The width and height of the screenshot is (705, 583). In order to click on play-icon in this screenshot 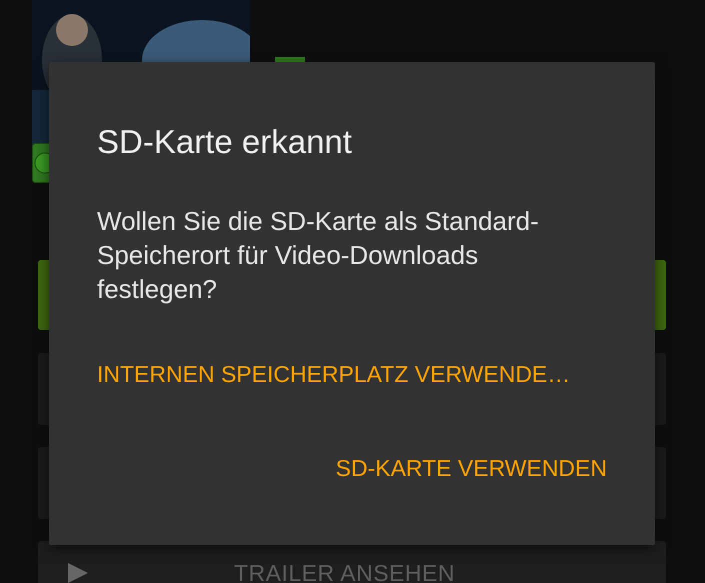, I will do `click(78, 572)`.